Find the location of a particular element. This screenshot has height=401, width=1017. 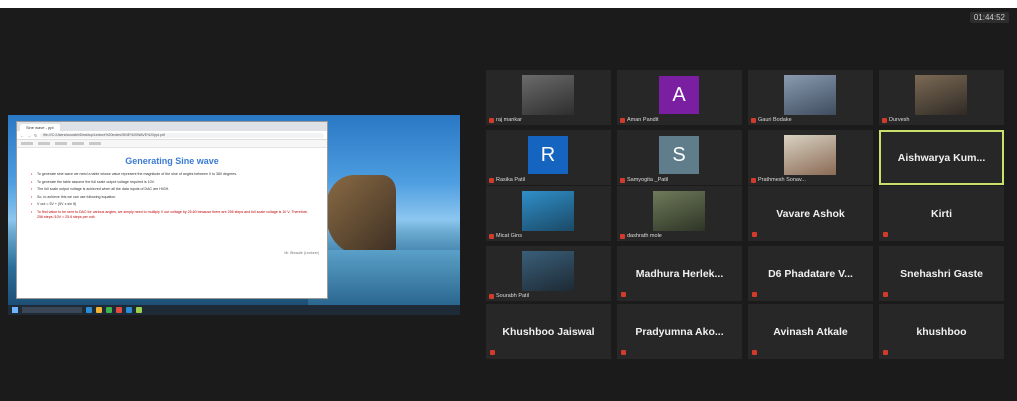

participant-name: Micat Gins is located at coordinates (509, 236).